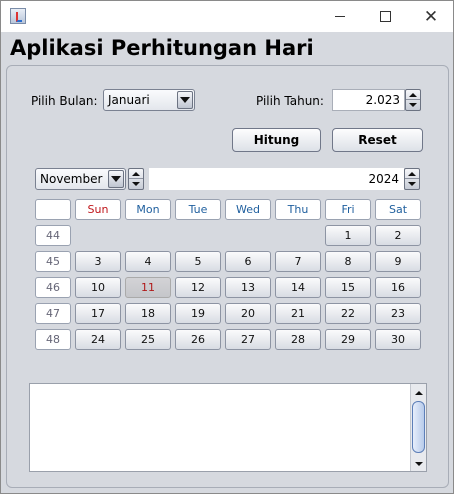  What do you see at coordinates (98, 313) in the screenshot?
I see `calendar-day: 17` at bounding box center [98, 313].